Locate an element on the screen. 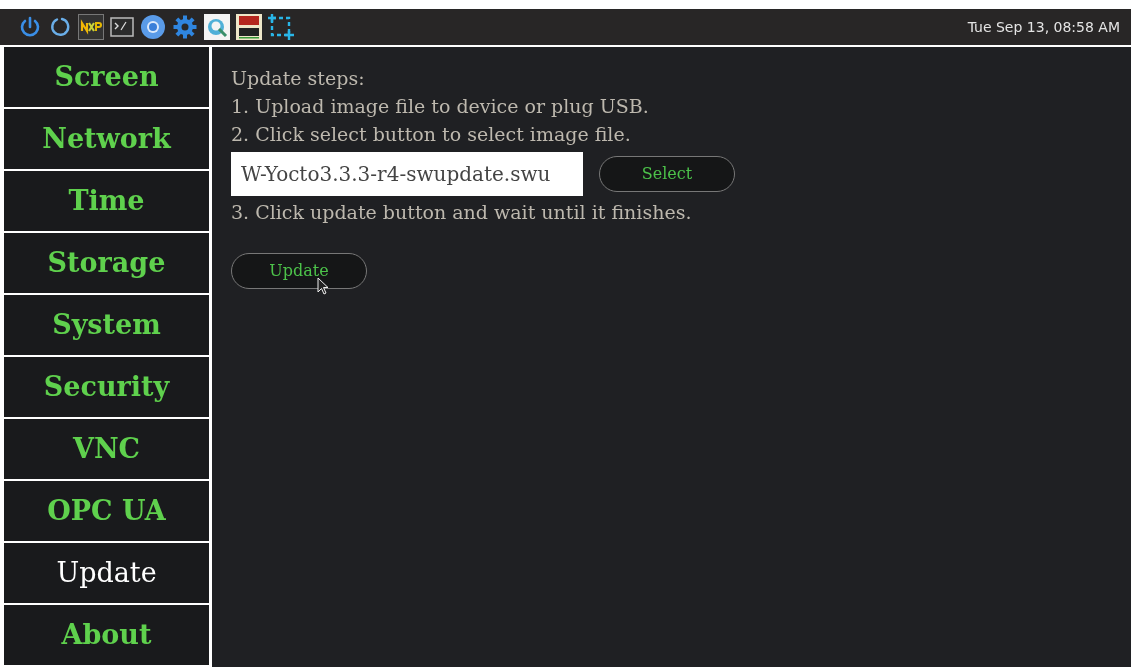 This screenshot has width=1131, height=667. sidebar-item: VNC is located at coordinates (106, 449).